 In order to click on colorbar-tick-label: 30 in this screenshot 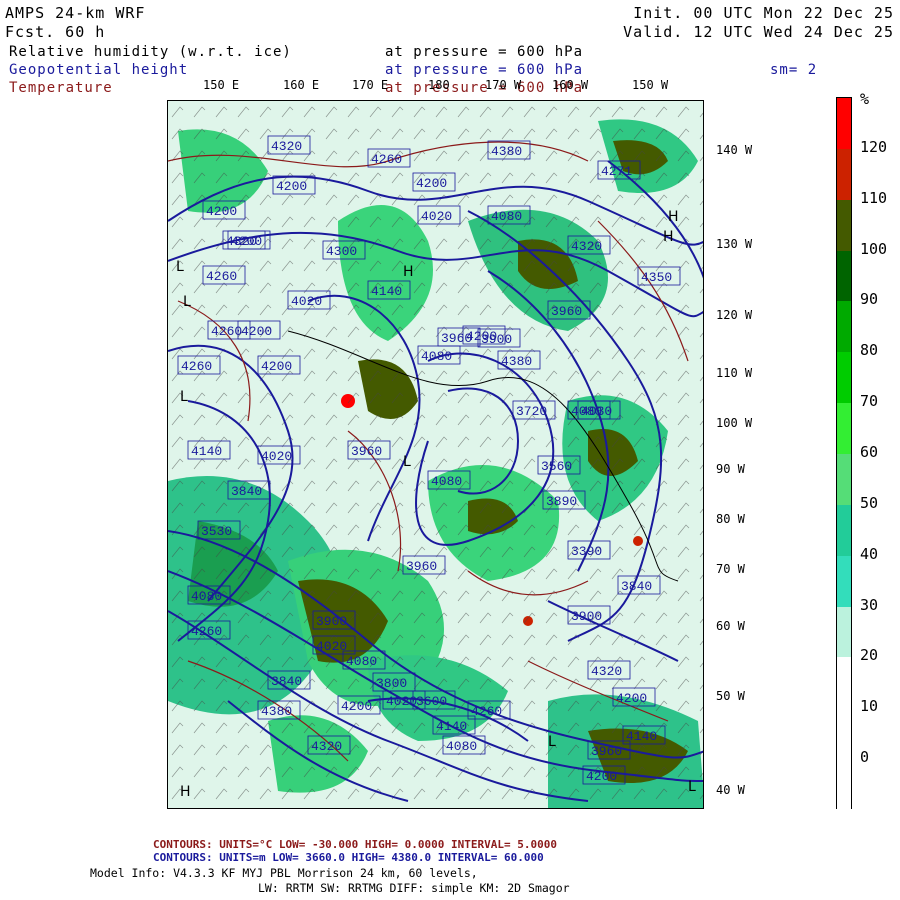, I will do `click(869, 604)`.